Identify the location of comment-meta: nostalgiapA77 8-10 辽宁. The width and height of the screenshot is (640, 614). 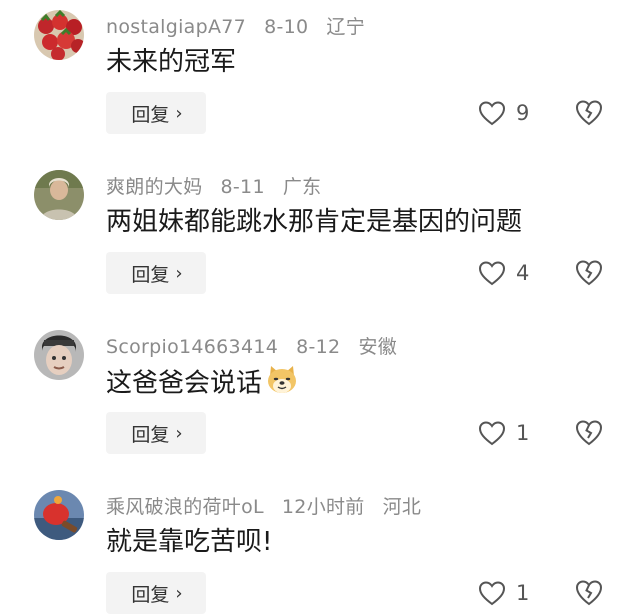
(244, 25).